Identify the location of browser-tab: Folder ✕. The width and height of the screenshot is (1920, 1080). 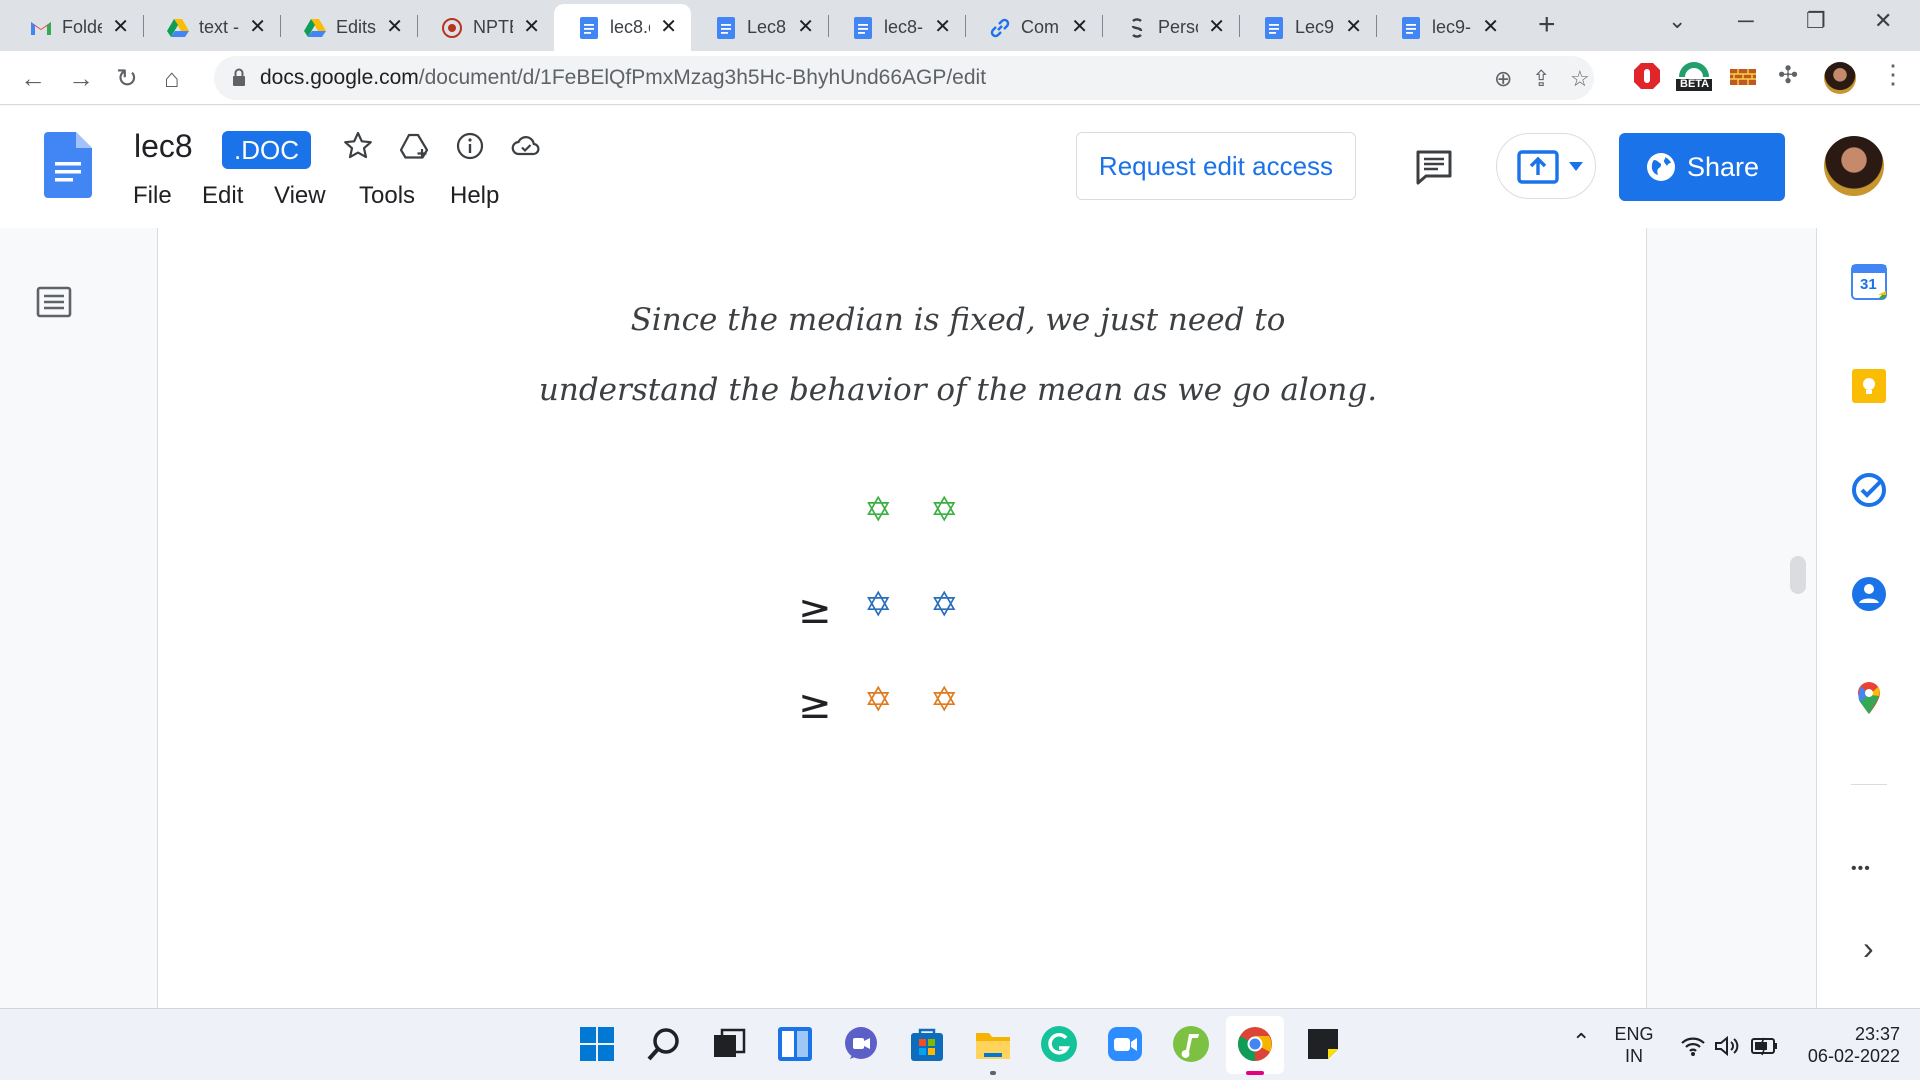
(74, 27).